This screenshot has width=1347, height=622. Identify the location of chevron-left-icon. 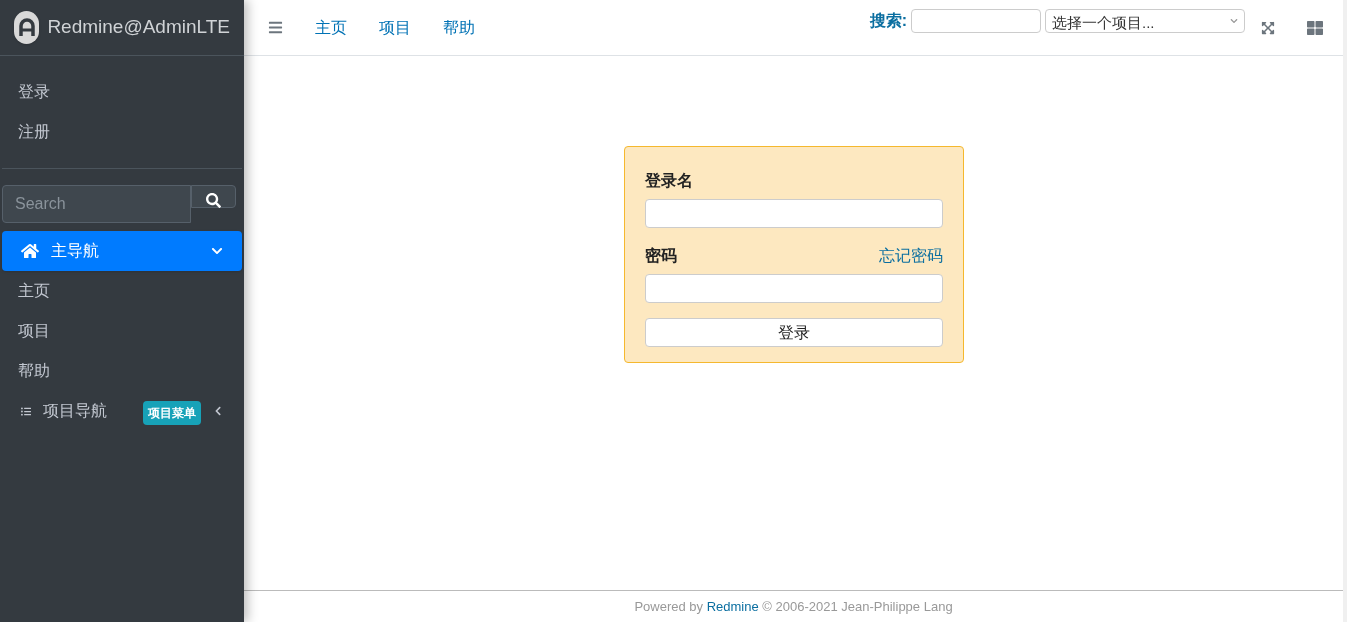
(218, 411).